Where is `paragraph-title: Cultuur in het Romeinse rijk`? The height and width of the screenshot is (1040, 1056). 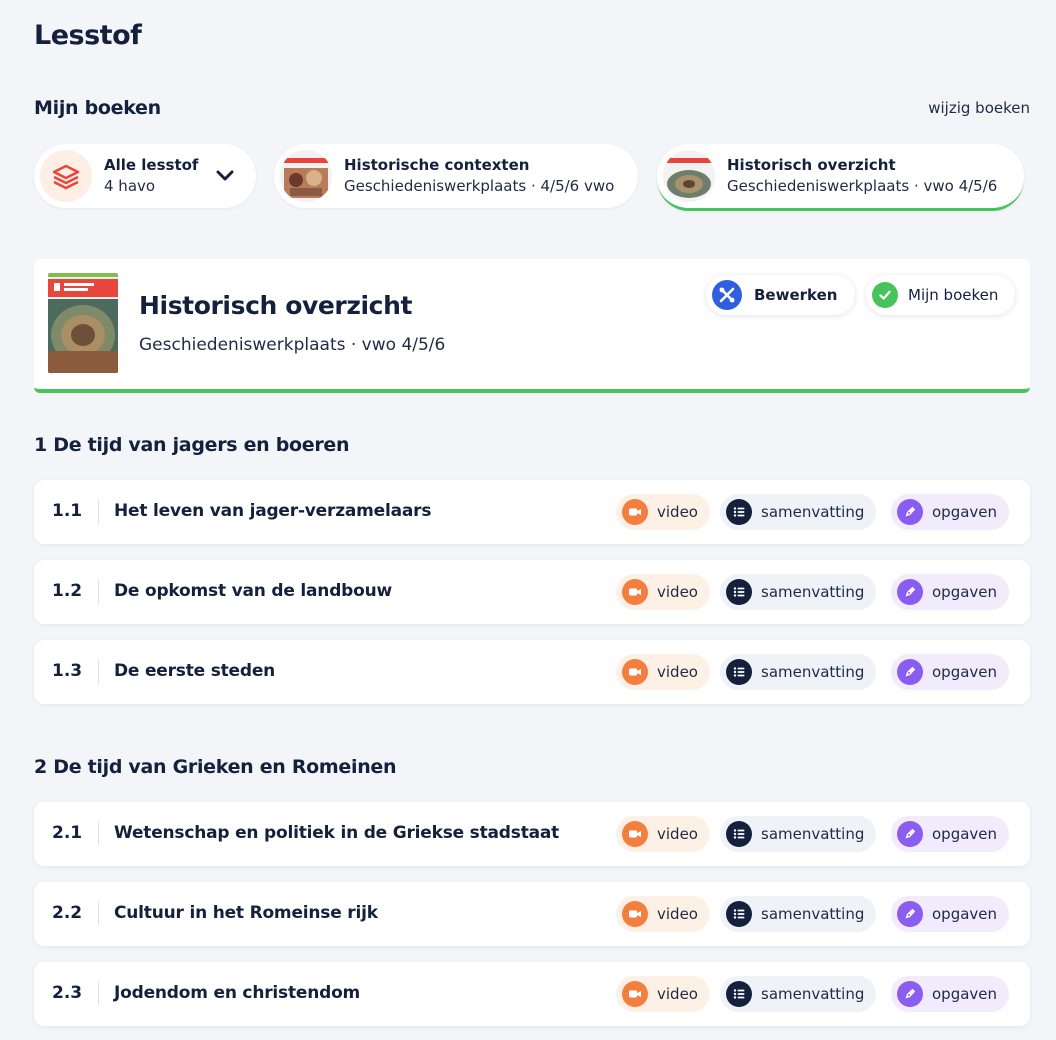 paragraph-title: Cultuur in het Romeinse rijk is located at coordinates (246, 913).